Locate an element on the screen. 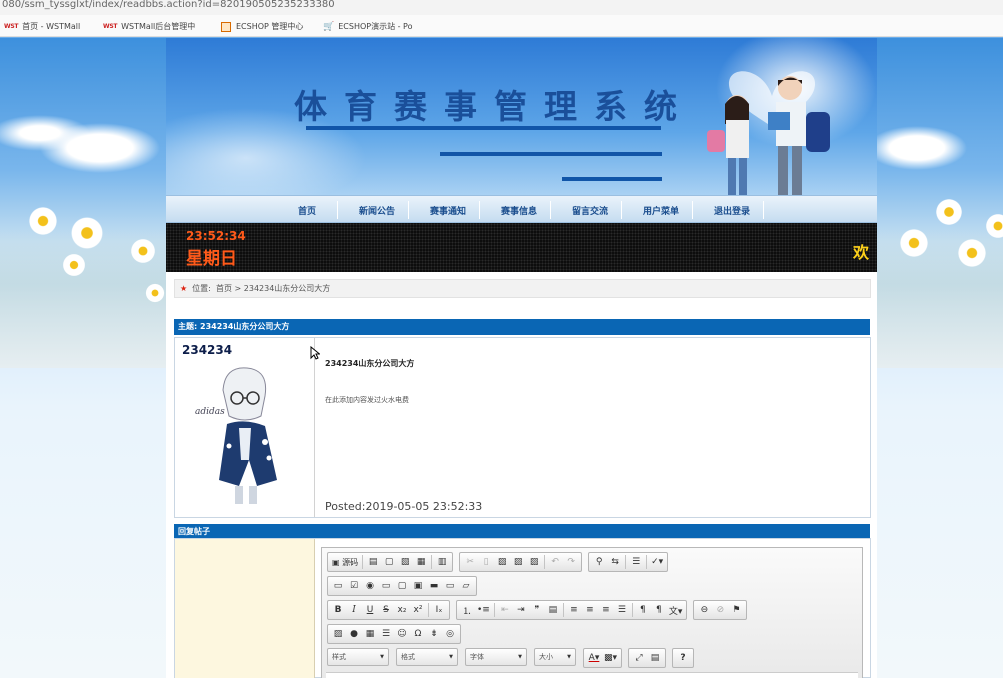  styles-dropdown: 样式 ▼ is located at coordinates (358, 657).